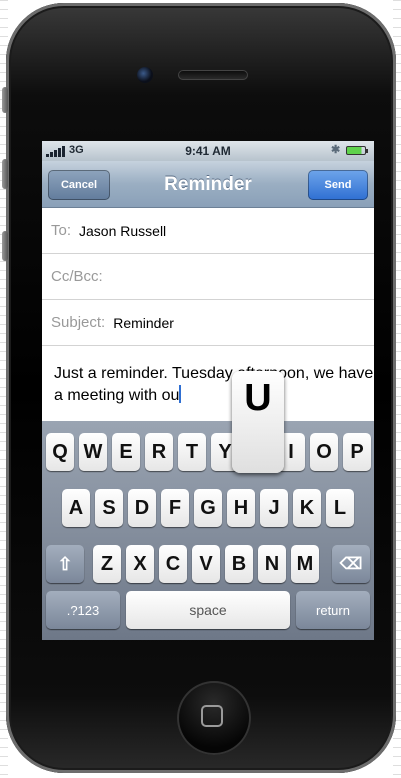 The width and height of the screenshot is (401, 778). What do you see at coordinates (79, 185) in the screenshot?
I see `cancel-button: Cancel` at bounding box center [79, 185].